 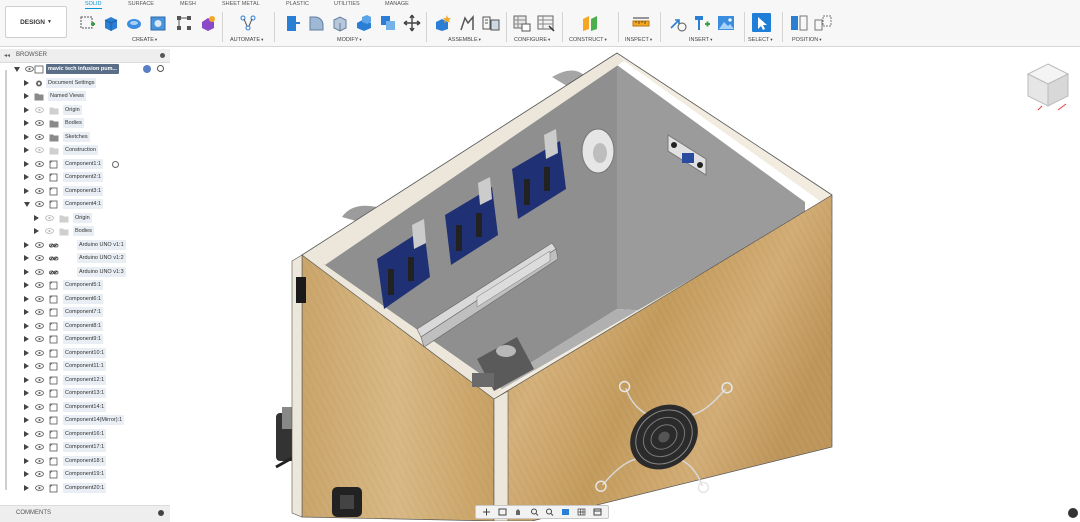 What do you see at coordinates (93, 5) in the screenshot?
I see `tab-solid: SOLID` at bounding box center [93, 5].